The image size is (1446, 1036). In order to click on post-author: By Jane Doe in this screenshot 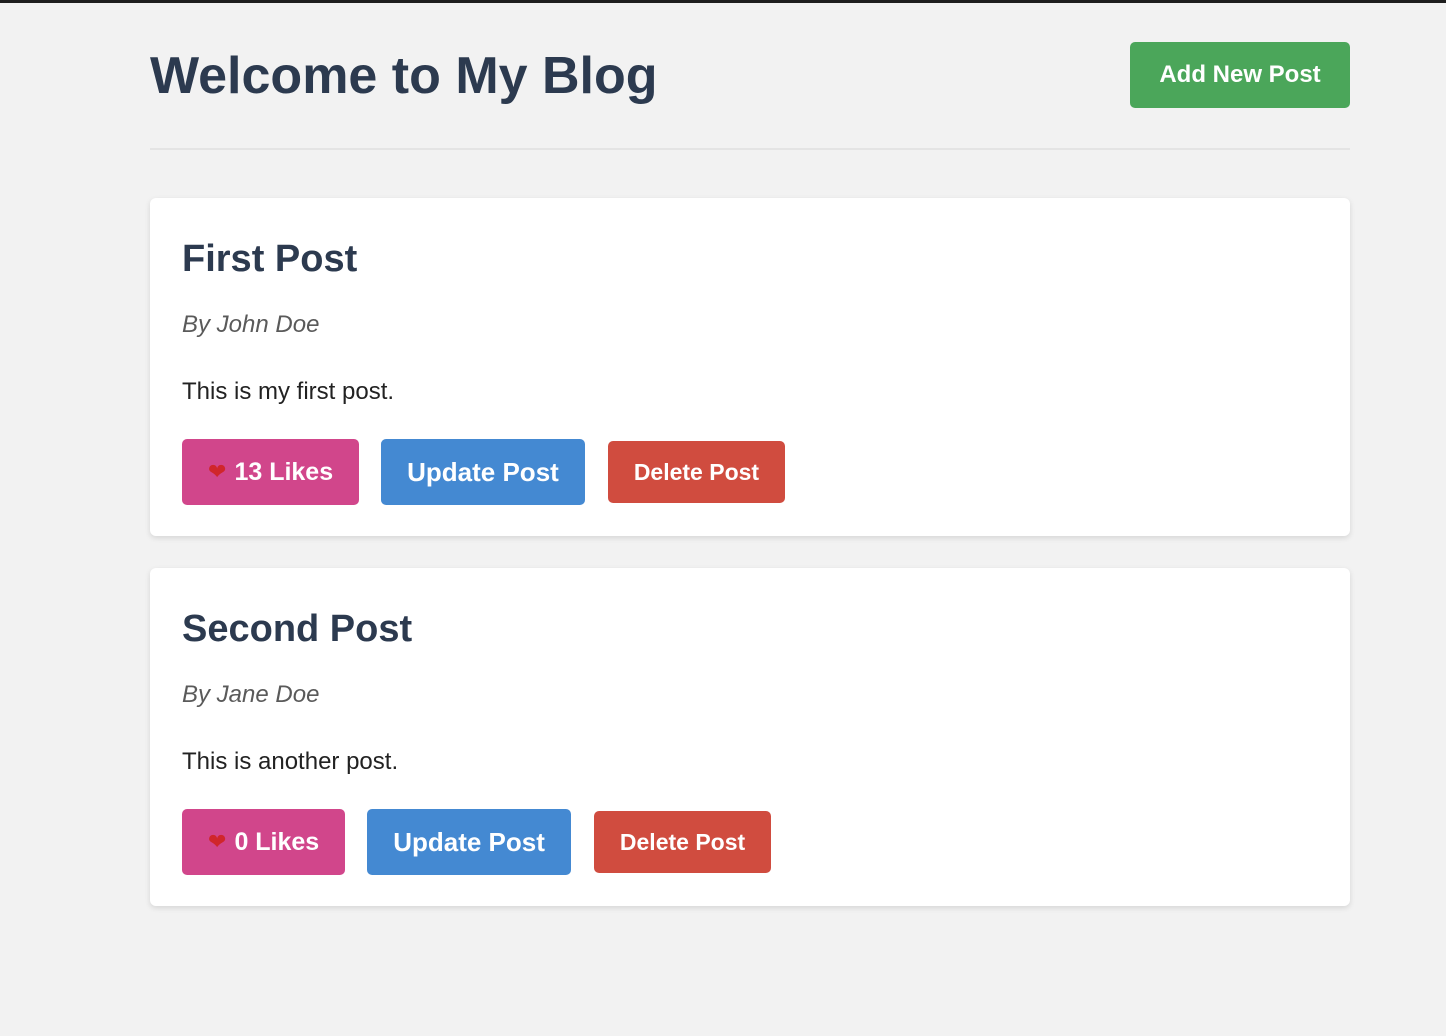, I will do `click(251, 694)`.